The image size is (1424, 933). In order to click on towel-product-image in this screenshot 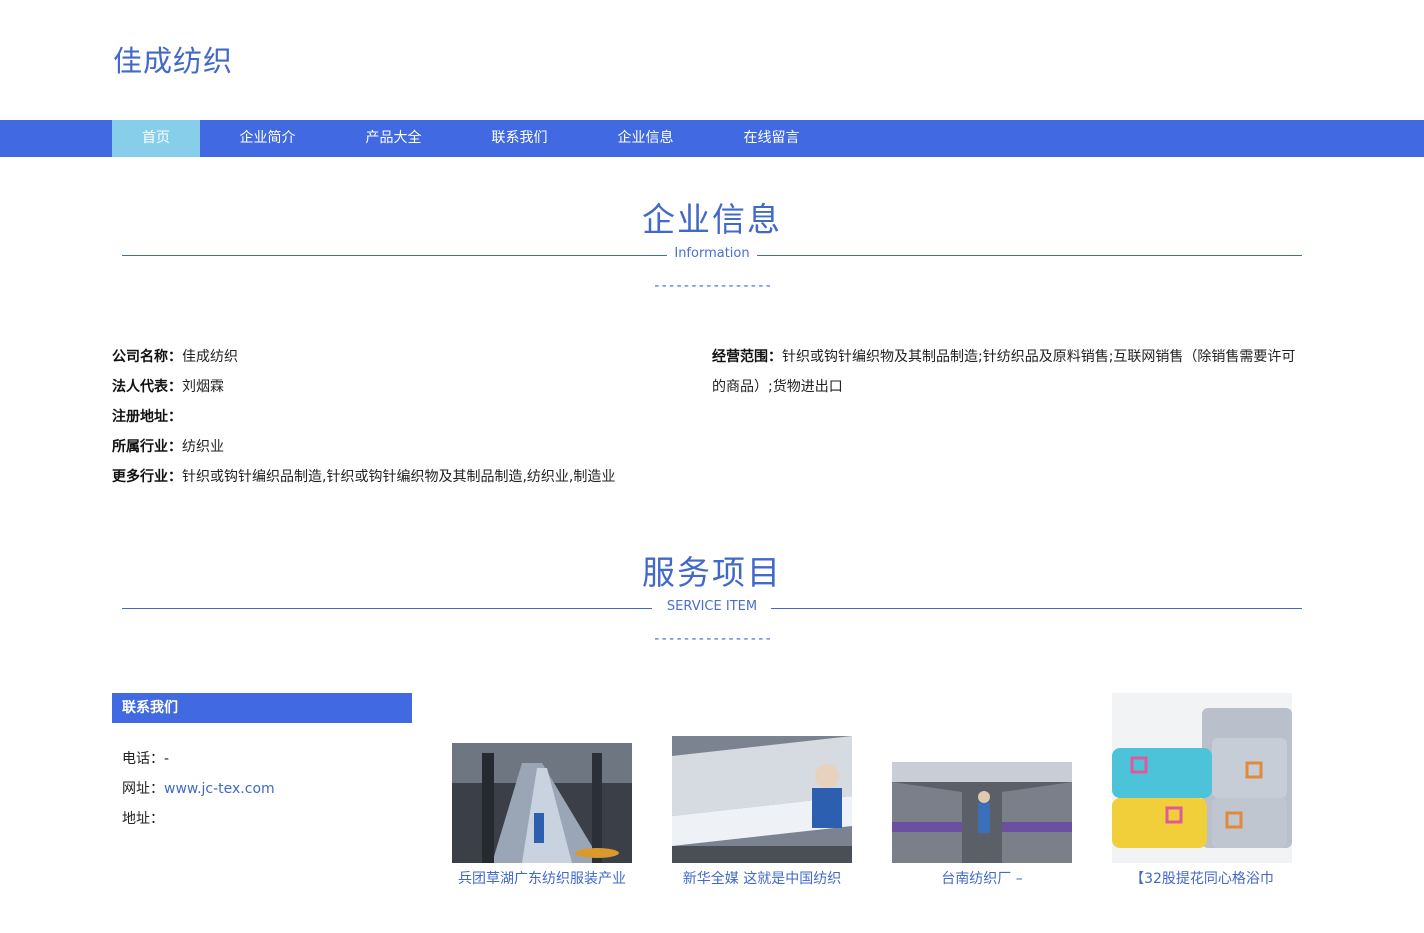, I will do `click(1202, 778)`.